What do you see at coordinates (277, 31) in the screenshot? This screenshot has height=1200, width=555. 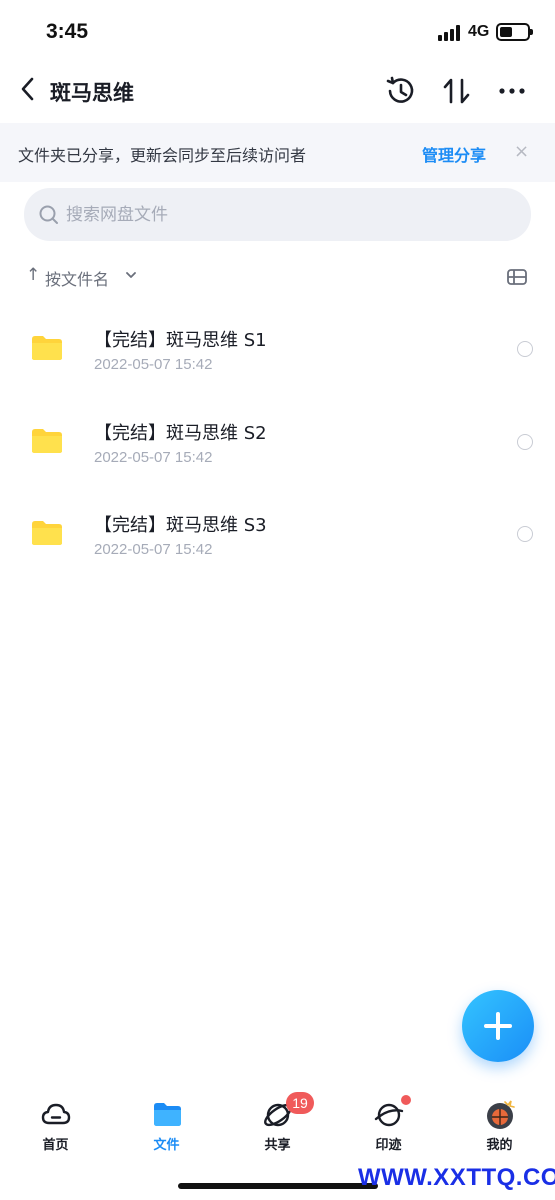 I see `status-bar: 3:45 4G` at bounding box center [277, 31].